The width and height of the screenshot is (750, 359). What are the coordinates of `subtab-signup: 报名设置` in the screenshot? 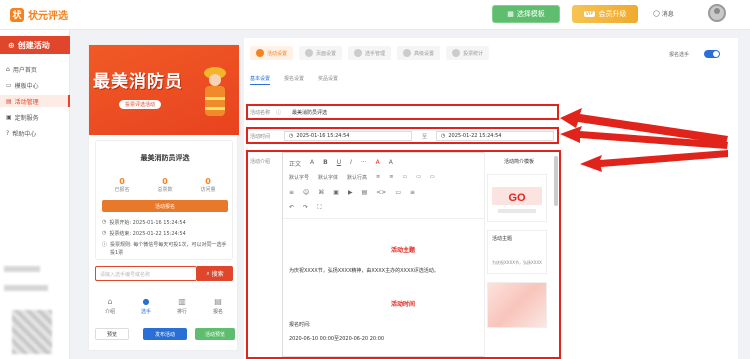 It's located at (294, 80).